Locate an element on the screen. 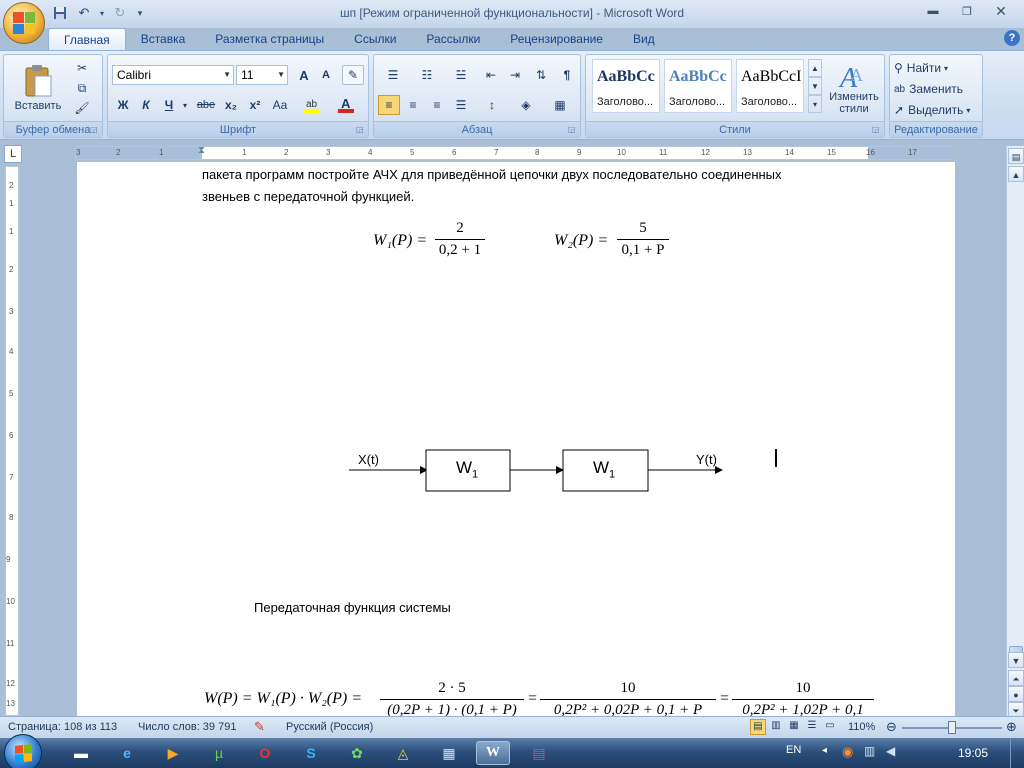 The height and width of the screenshot is (768, 1024). minimize-button: ▬ is located at coordinates (933, 11).